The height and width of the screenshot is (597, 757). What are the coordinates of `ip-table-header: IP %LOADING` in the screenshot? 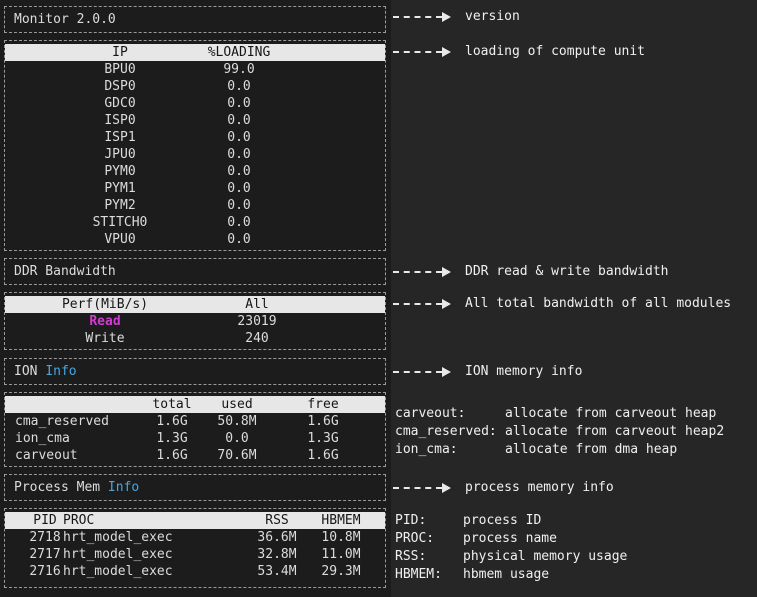 It's located at (195, 52).